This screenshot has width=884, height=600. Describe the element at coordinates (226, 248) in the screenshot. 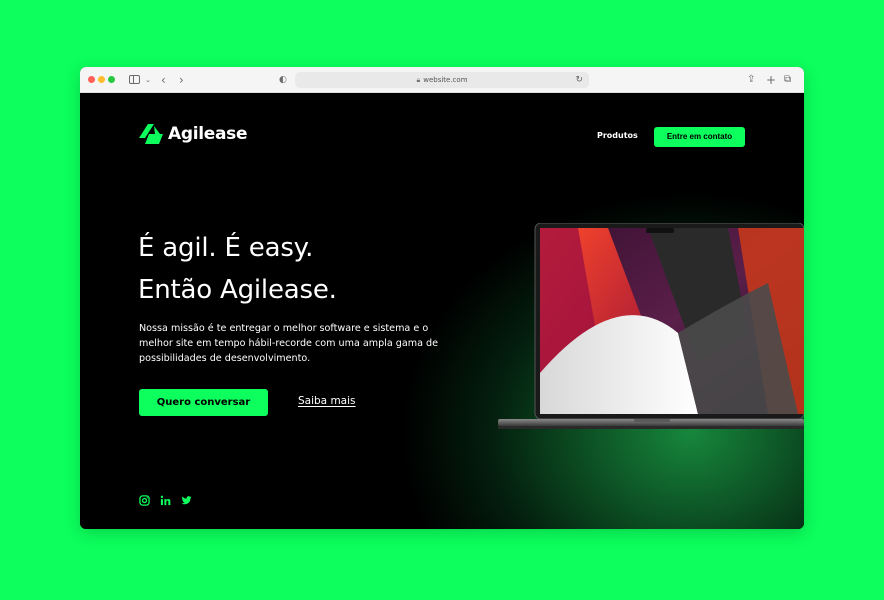

I see `headline-line-1: É agil. É easy.` at that location.